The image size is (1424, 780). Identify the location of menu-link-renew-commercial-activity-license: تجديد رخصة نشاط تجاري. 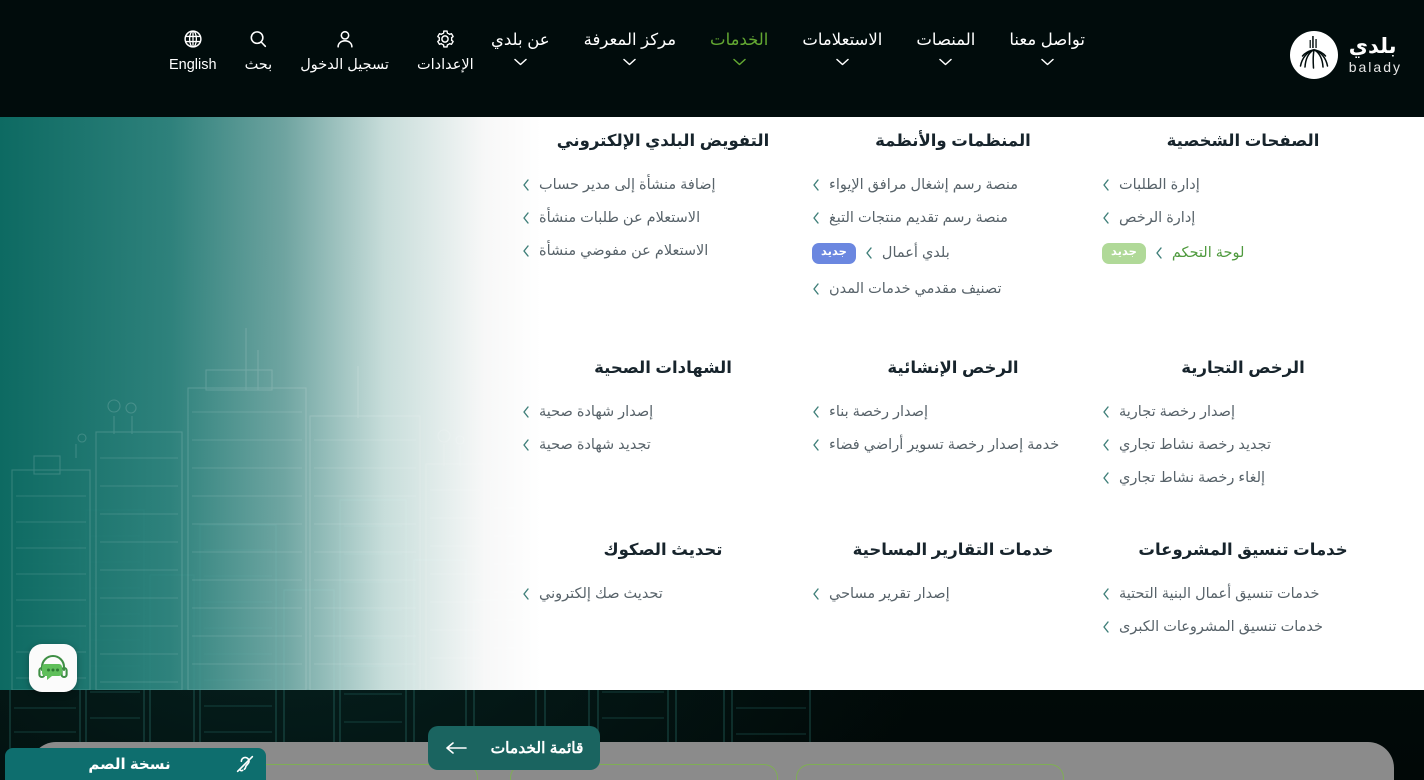
(1243, 445).